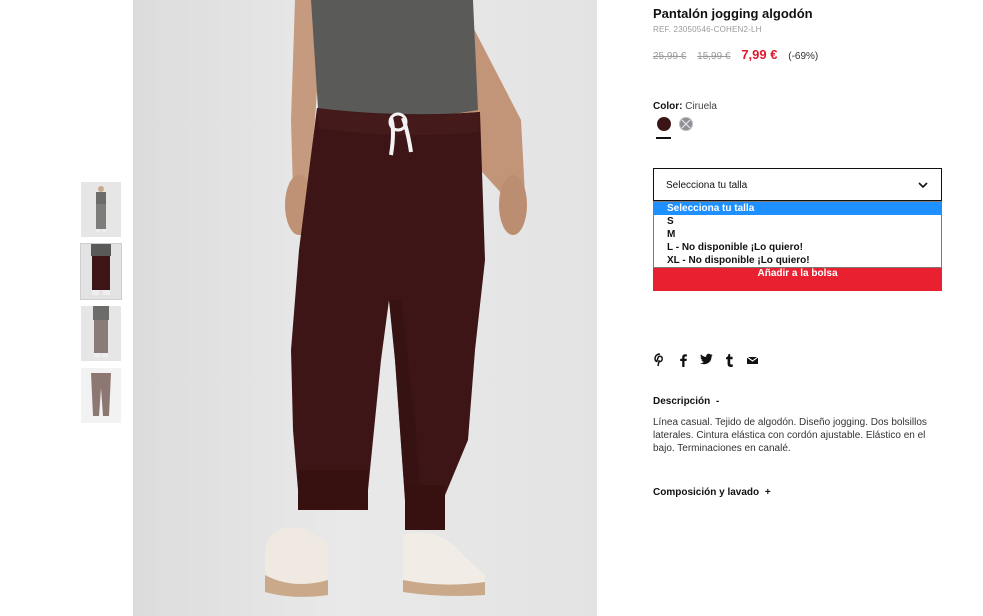 Image resolution: width=983 pixels, height=616 pixels. I want to click on add-to-bag-label: Añadir a la bolsa, so click(797, 273).